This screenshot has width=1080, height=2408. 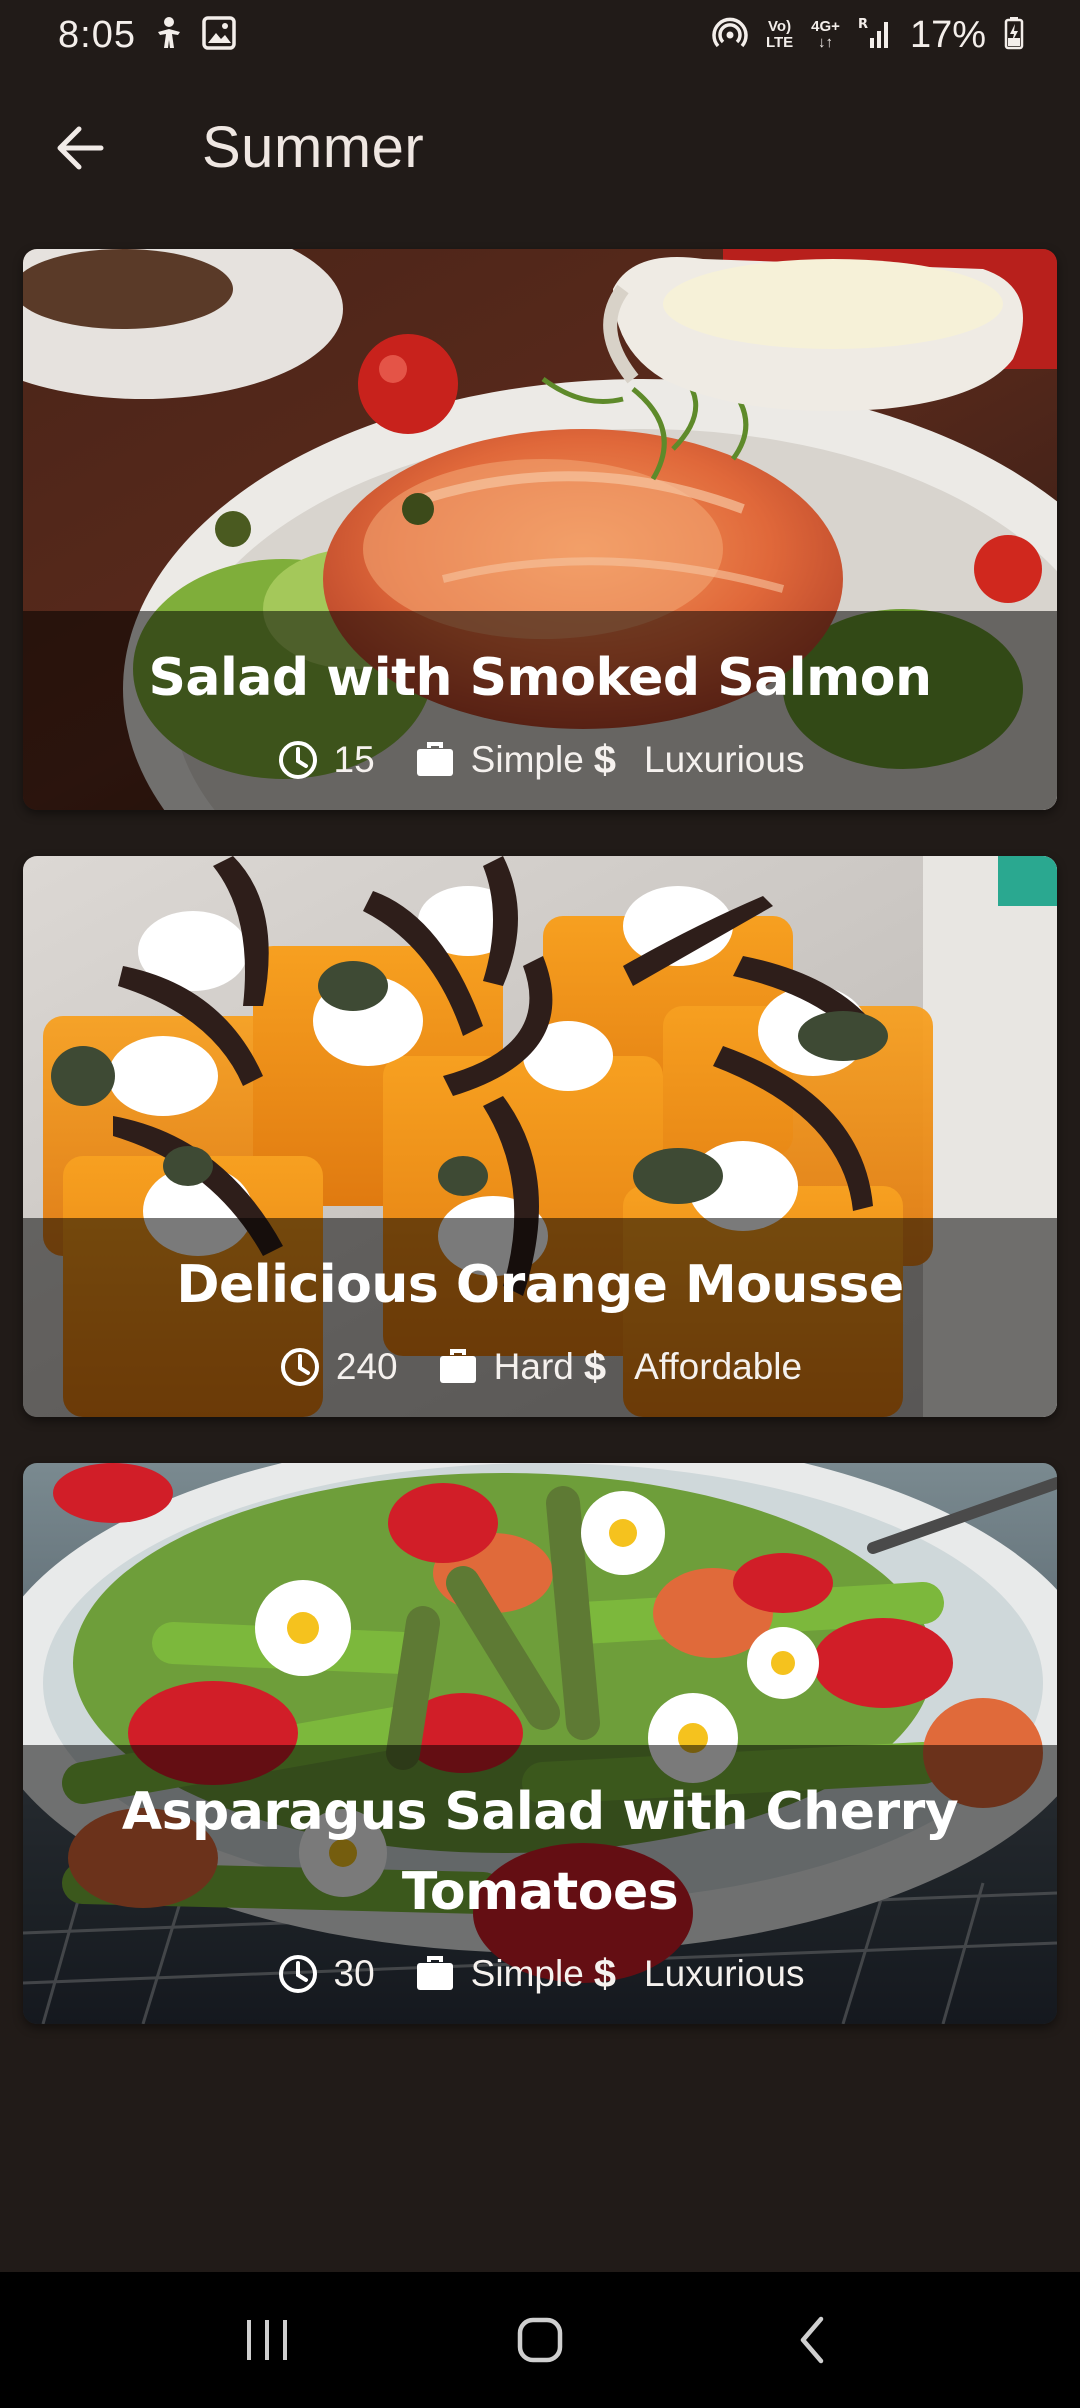 I want to click on accessibility-icon, so click(x=169, y=35).